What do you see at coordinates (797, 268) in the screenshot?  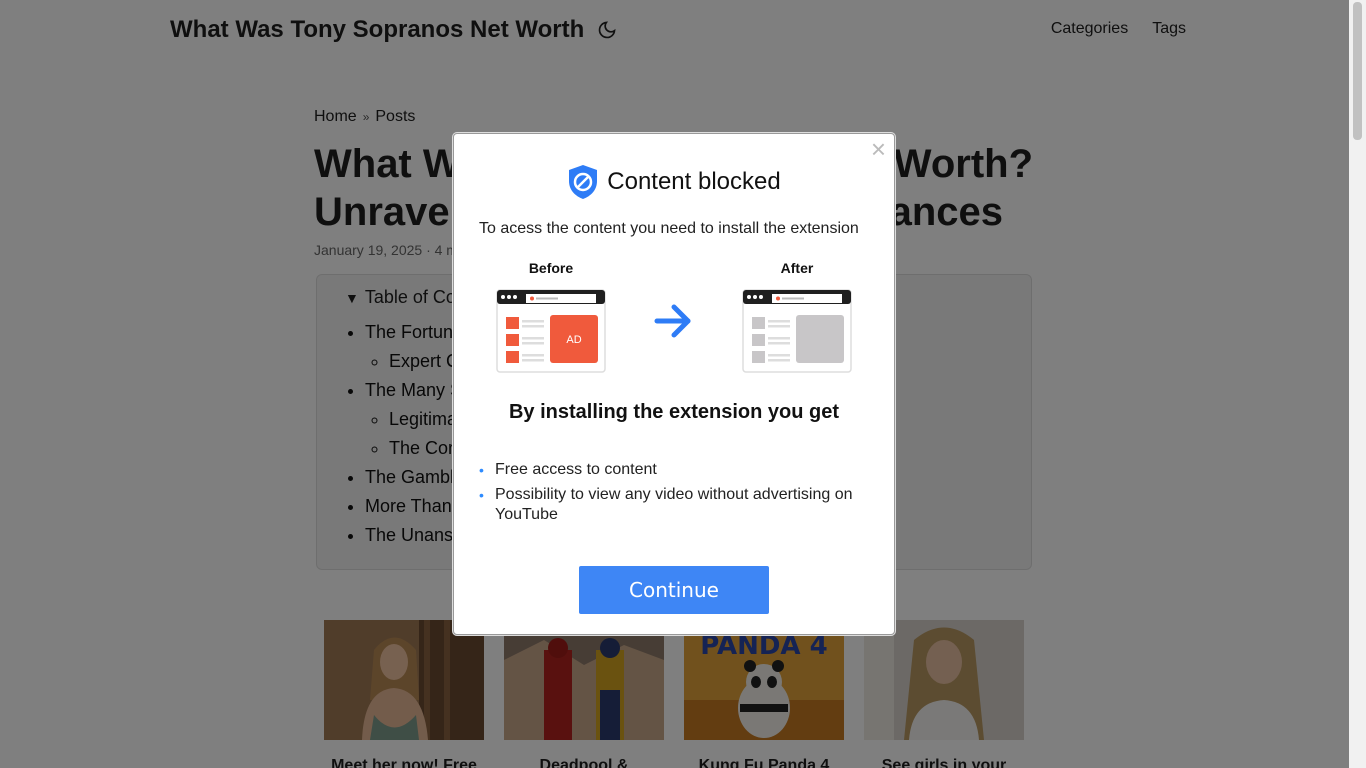 I see `after-label: After` at bounding box center [797, 268].